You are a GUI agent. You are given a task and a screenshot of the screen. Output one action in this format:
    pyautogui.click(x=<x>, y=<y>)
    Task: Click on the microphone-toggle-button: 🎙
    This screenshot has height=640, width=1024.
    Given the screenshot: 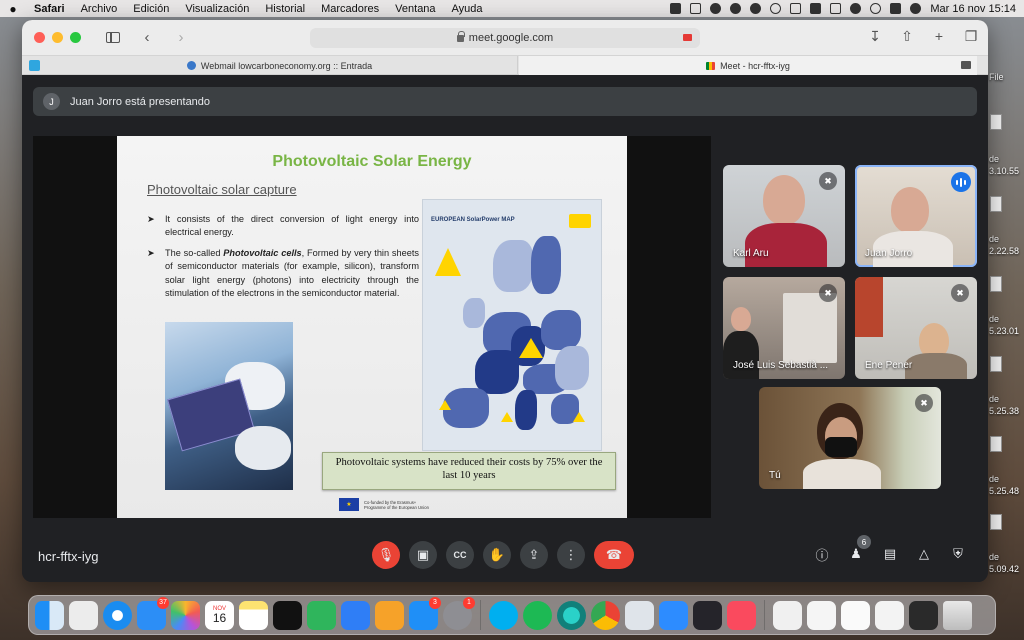 What is the action you would take?
    pyautogui.click(x=386, y=555)
    